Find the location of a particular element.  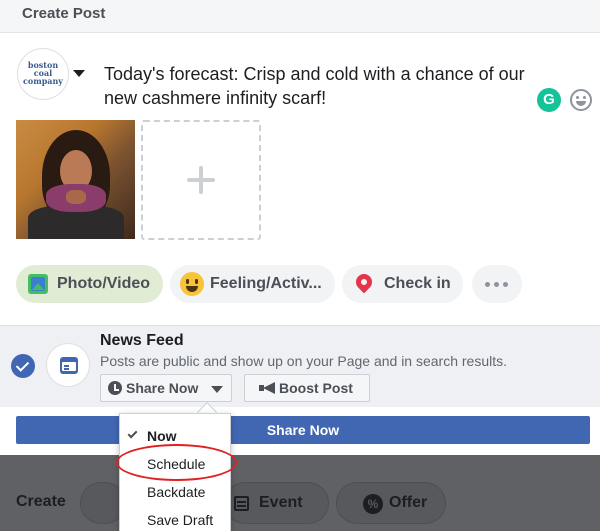

page-avatar: boston coal company is located at coordinates (43, 74).